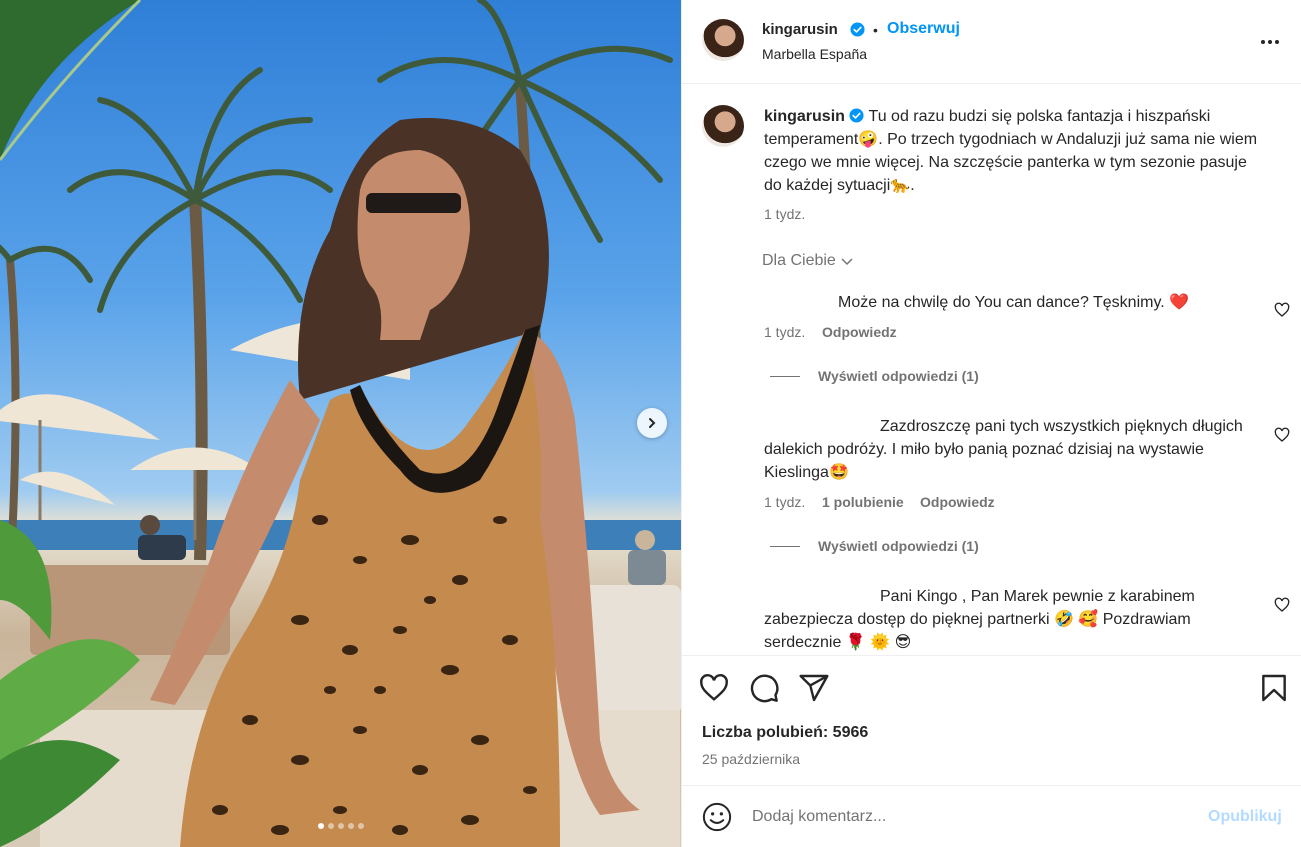 The width and height of the screenshot is (1301, 847). What do you see at coordinates (1245, 817) in the screenshot?
I see `publish-button: Opublikuj` at bounding box center [1245, 817].